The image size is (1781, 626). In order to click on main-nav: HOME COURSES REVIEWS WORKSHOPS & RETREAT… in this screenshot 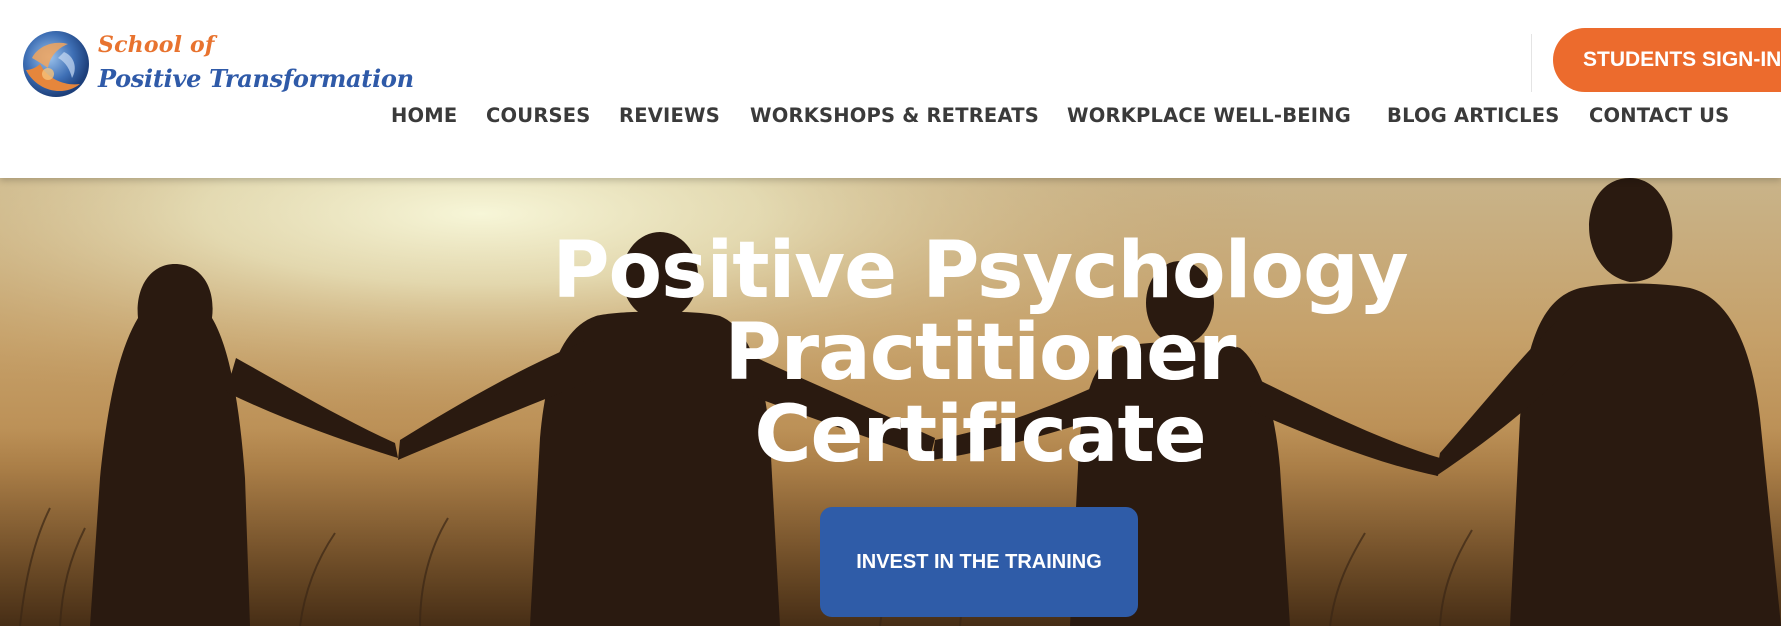, I will do `click(890, 119)`.